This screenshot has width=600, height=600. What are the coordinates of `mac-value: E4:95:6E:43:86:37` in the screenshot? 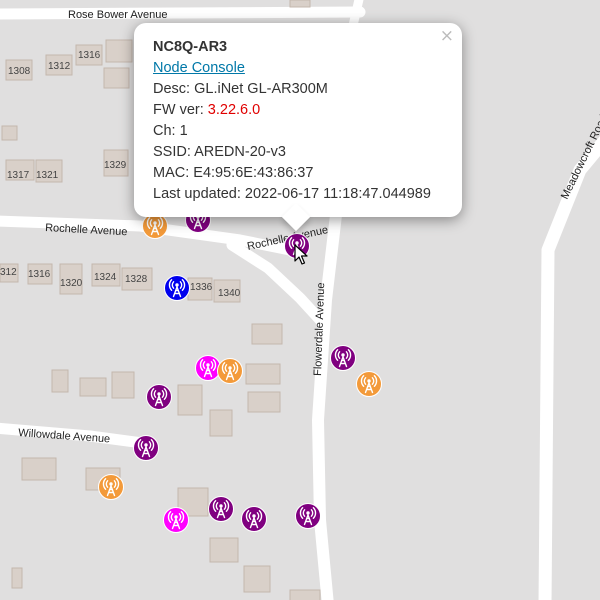 It's located at (253, 173).